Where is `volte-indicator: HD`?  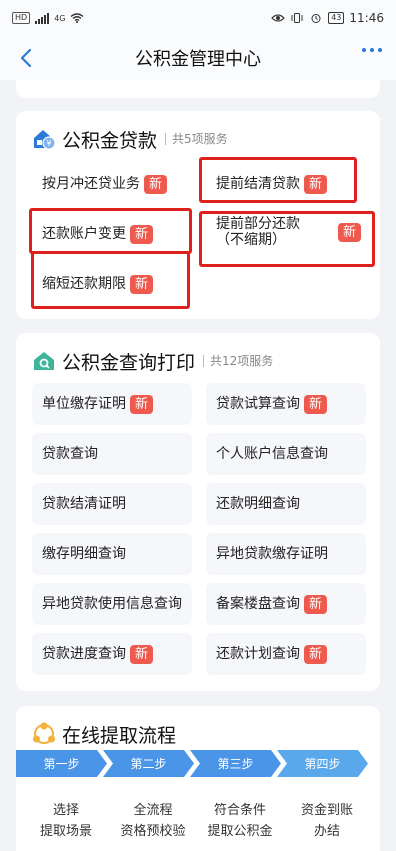 volte-indicator: HD is located at coordinates (21, 18).